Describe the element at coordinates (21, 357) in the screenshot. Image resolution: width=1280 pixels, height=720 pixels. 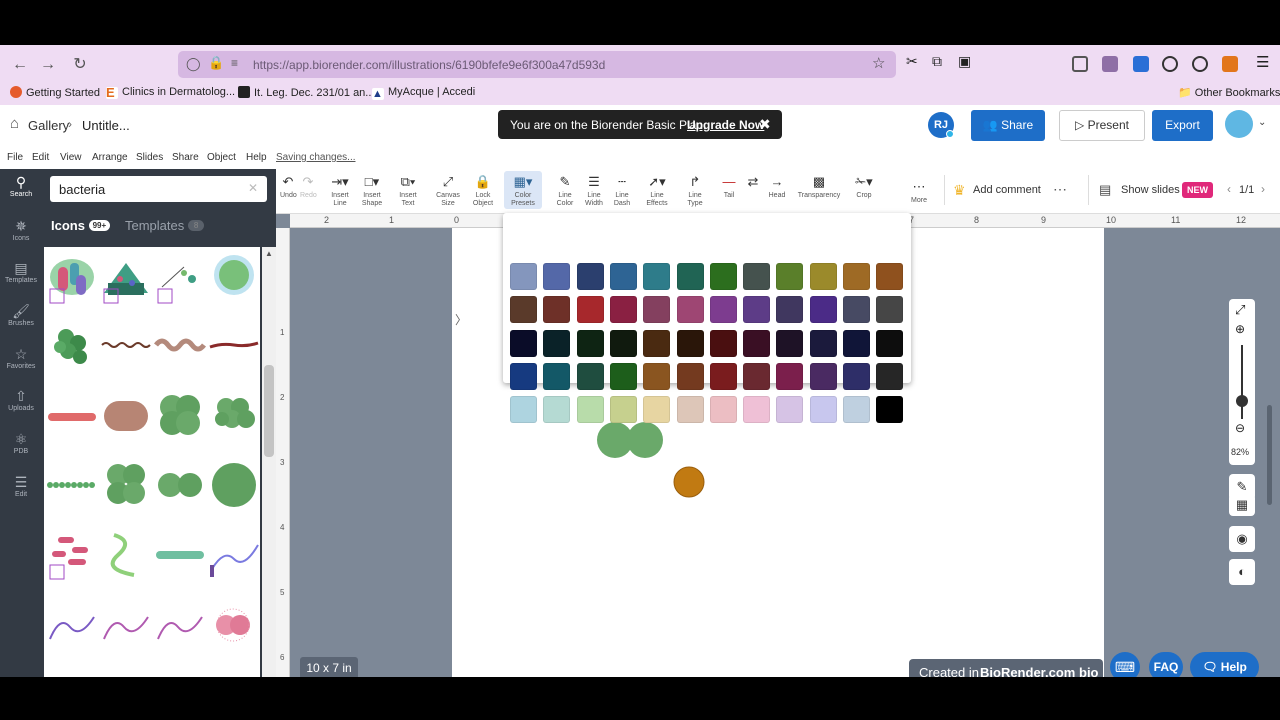
I see `rail-favorites: ☆ Favorites` at that location.